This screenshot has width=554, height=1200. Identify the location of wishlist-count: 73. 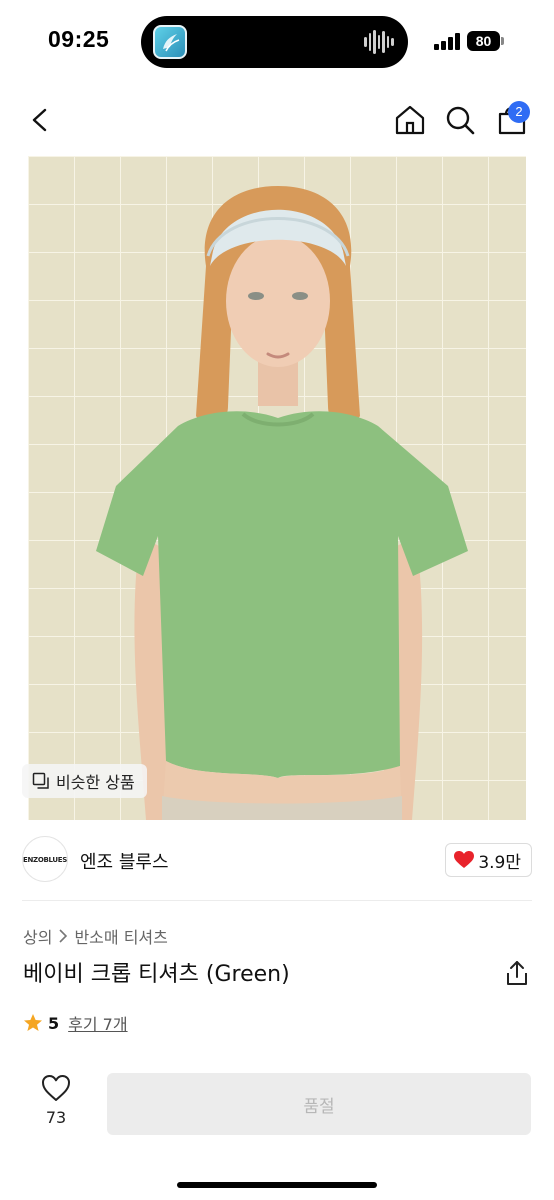
(56, 1117).